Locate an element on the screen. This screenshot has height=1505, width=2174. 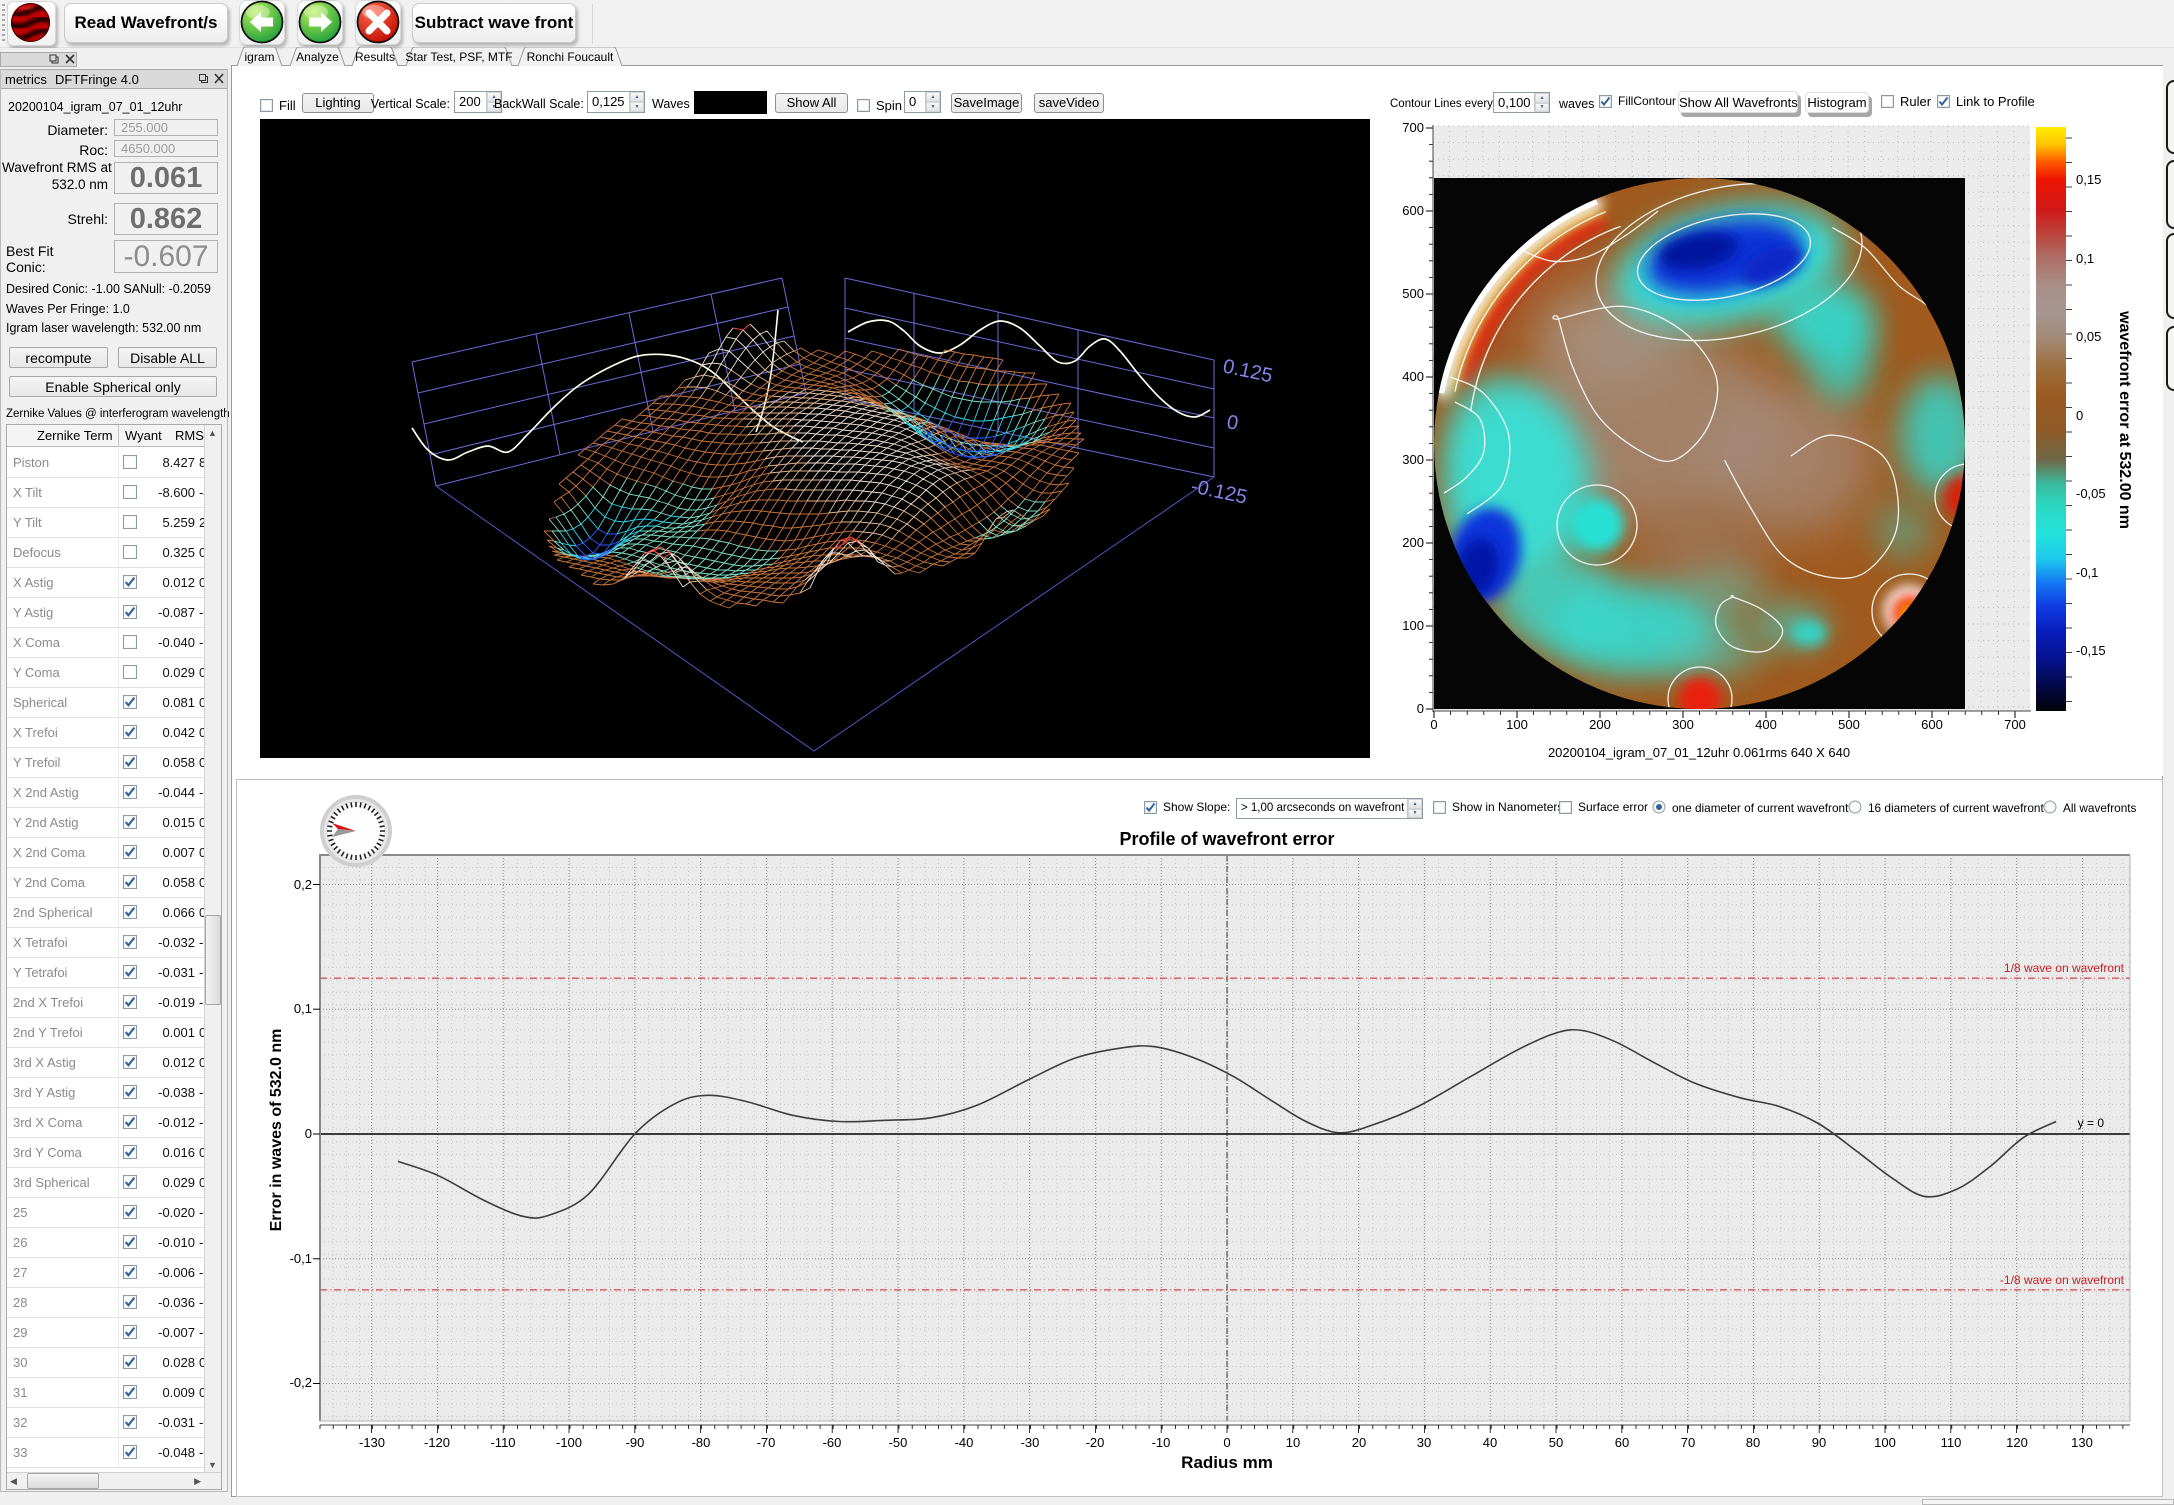
svg-text: 0,2 is located at coordinates (303, 884).